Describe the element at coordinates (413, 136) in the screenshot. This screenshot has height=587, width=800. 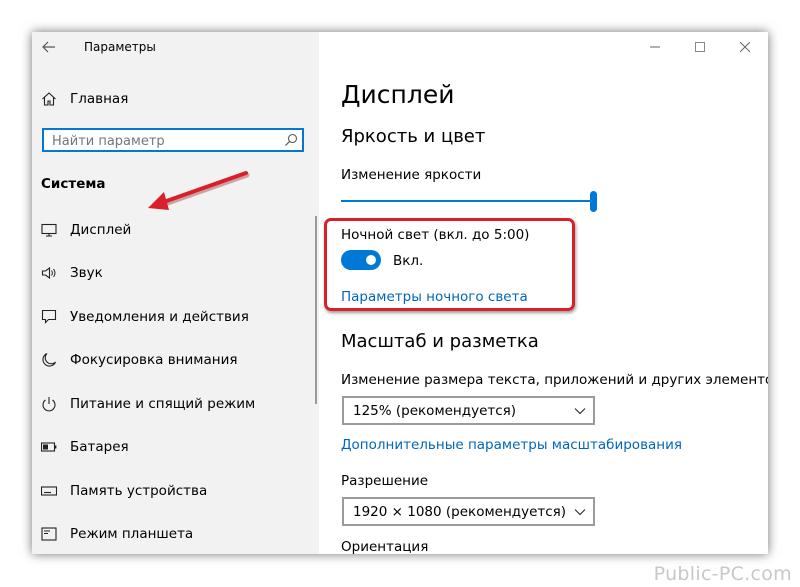
I see `brightness-color-heading: Яркость и цвет` at that location.